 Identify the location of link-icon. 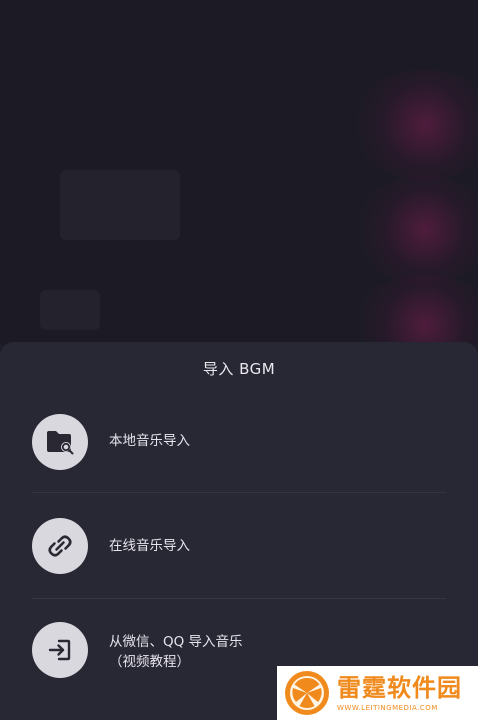
(60, 546).